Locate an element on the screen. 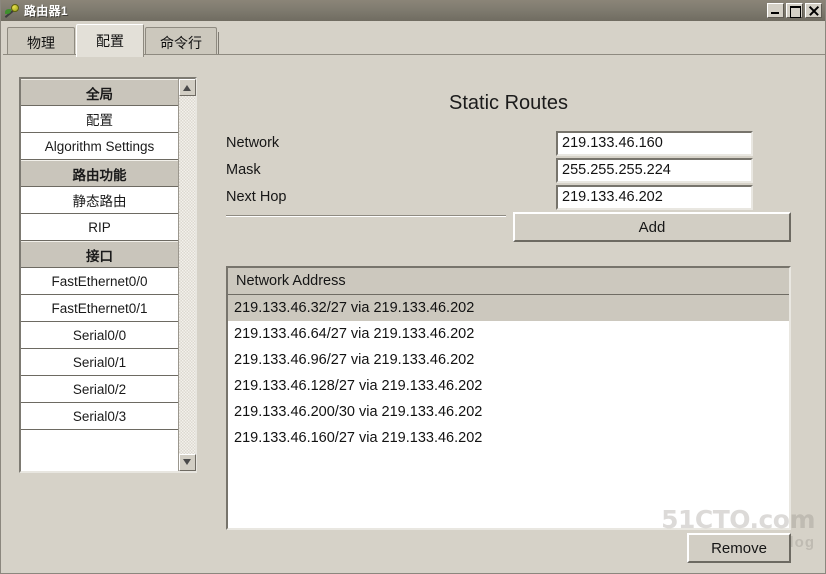 This screenshot has width=826, height=574. sidebar-item-serial0-0: Serial0/0 is located at coordinates (99, 335).